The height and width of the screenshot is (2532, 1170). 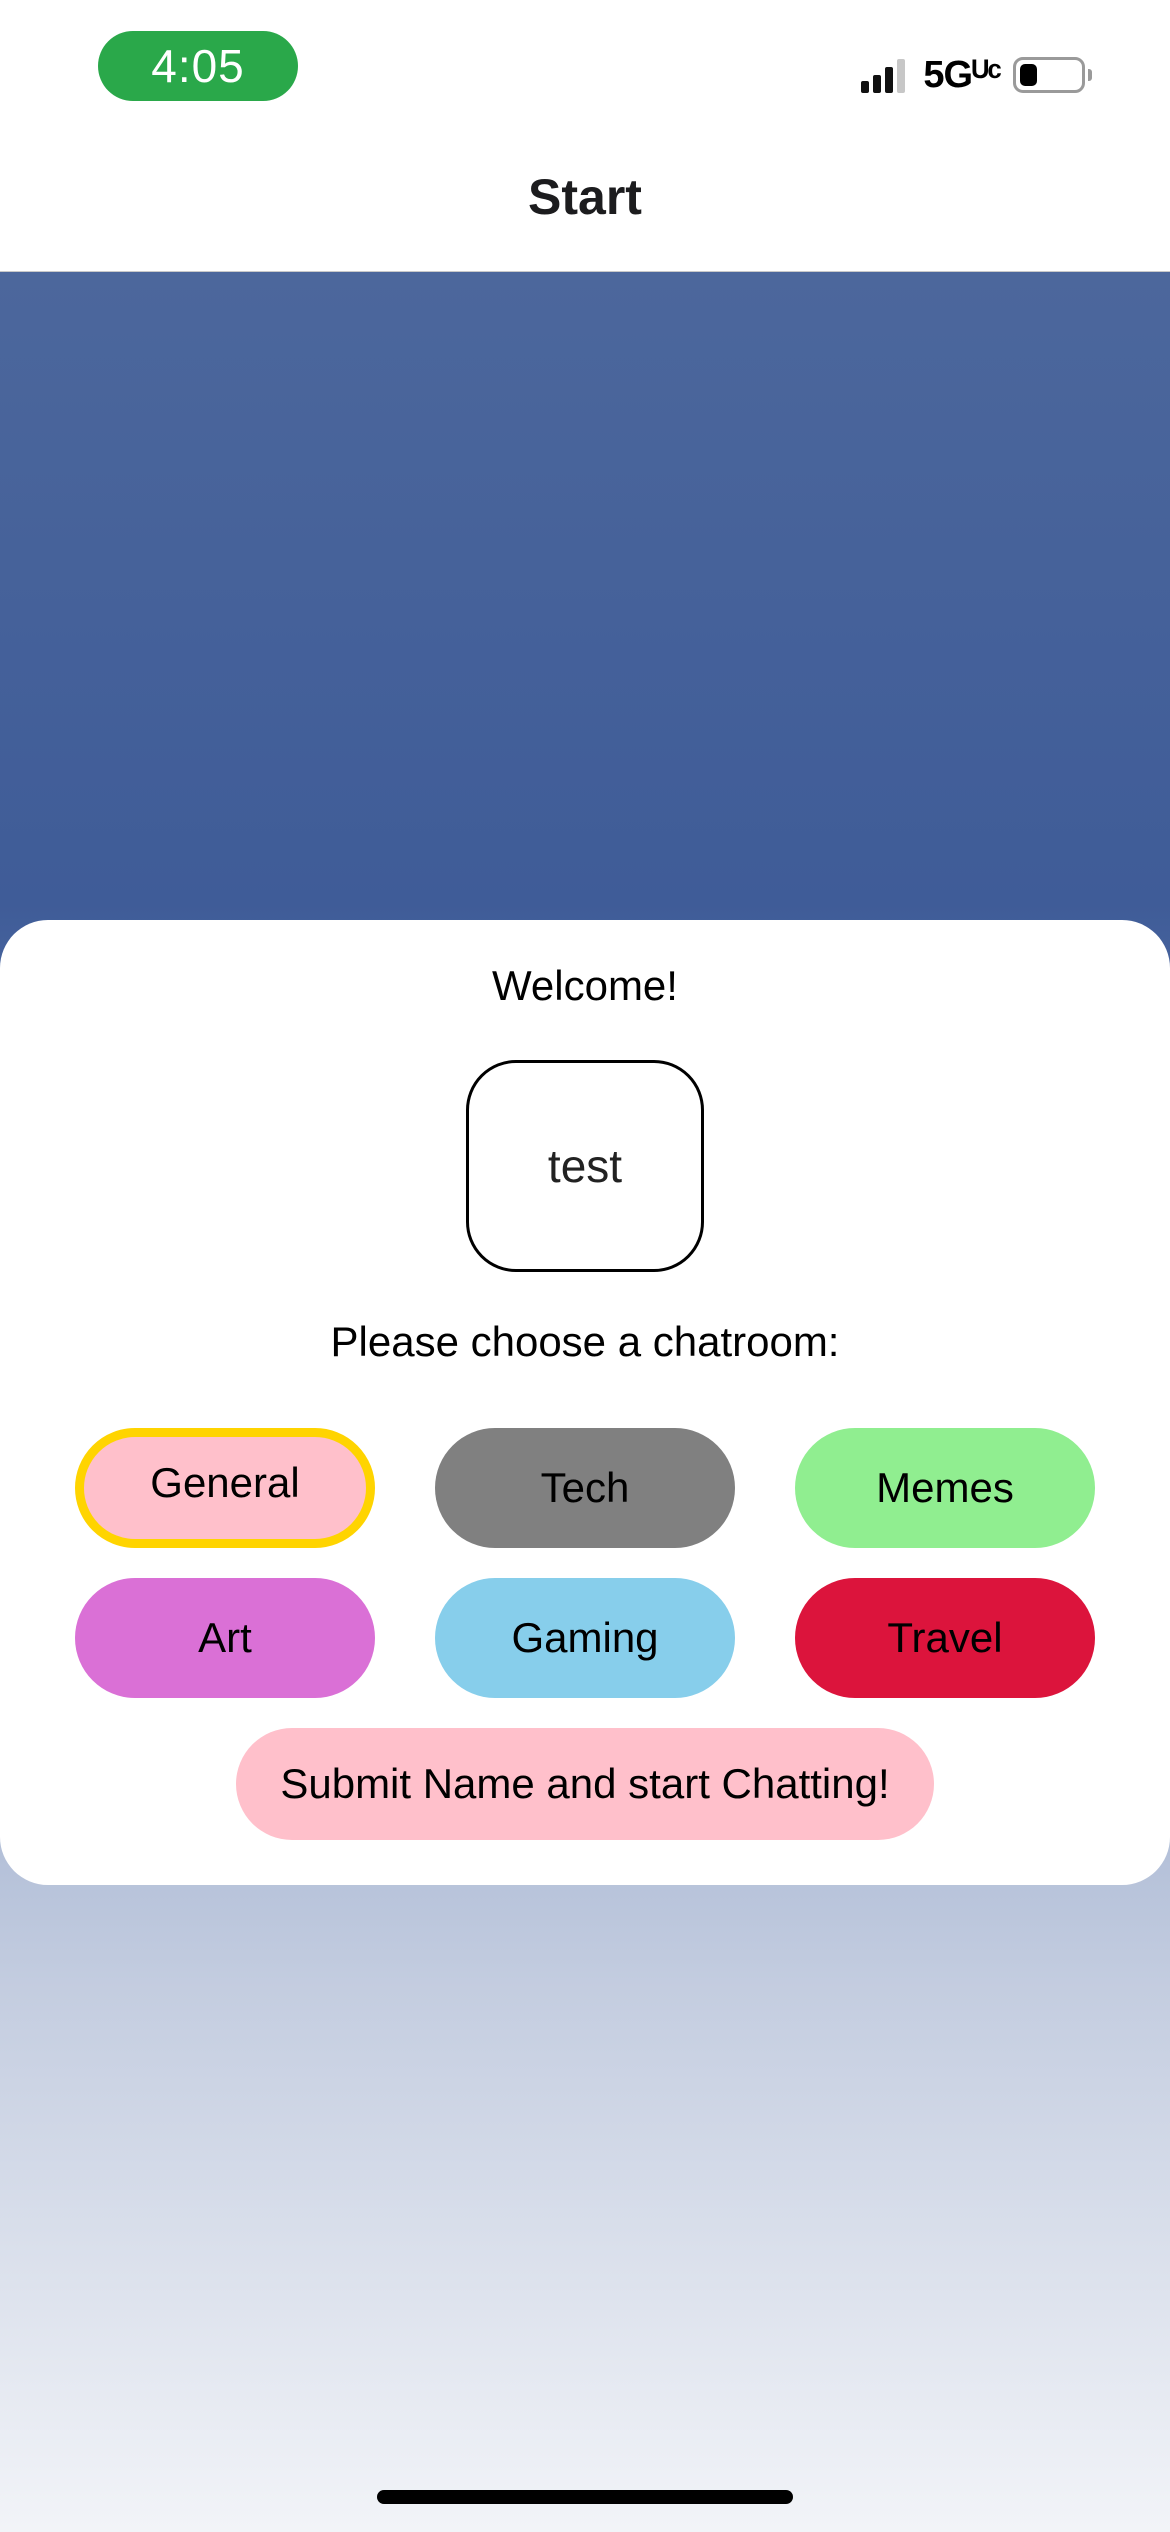 What do you see at coordinates (885, 75) in the screenshot?
I see `cellular-signal-icon` at bounding box center [885, 75].